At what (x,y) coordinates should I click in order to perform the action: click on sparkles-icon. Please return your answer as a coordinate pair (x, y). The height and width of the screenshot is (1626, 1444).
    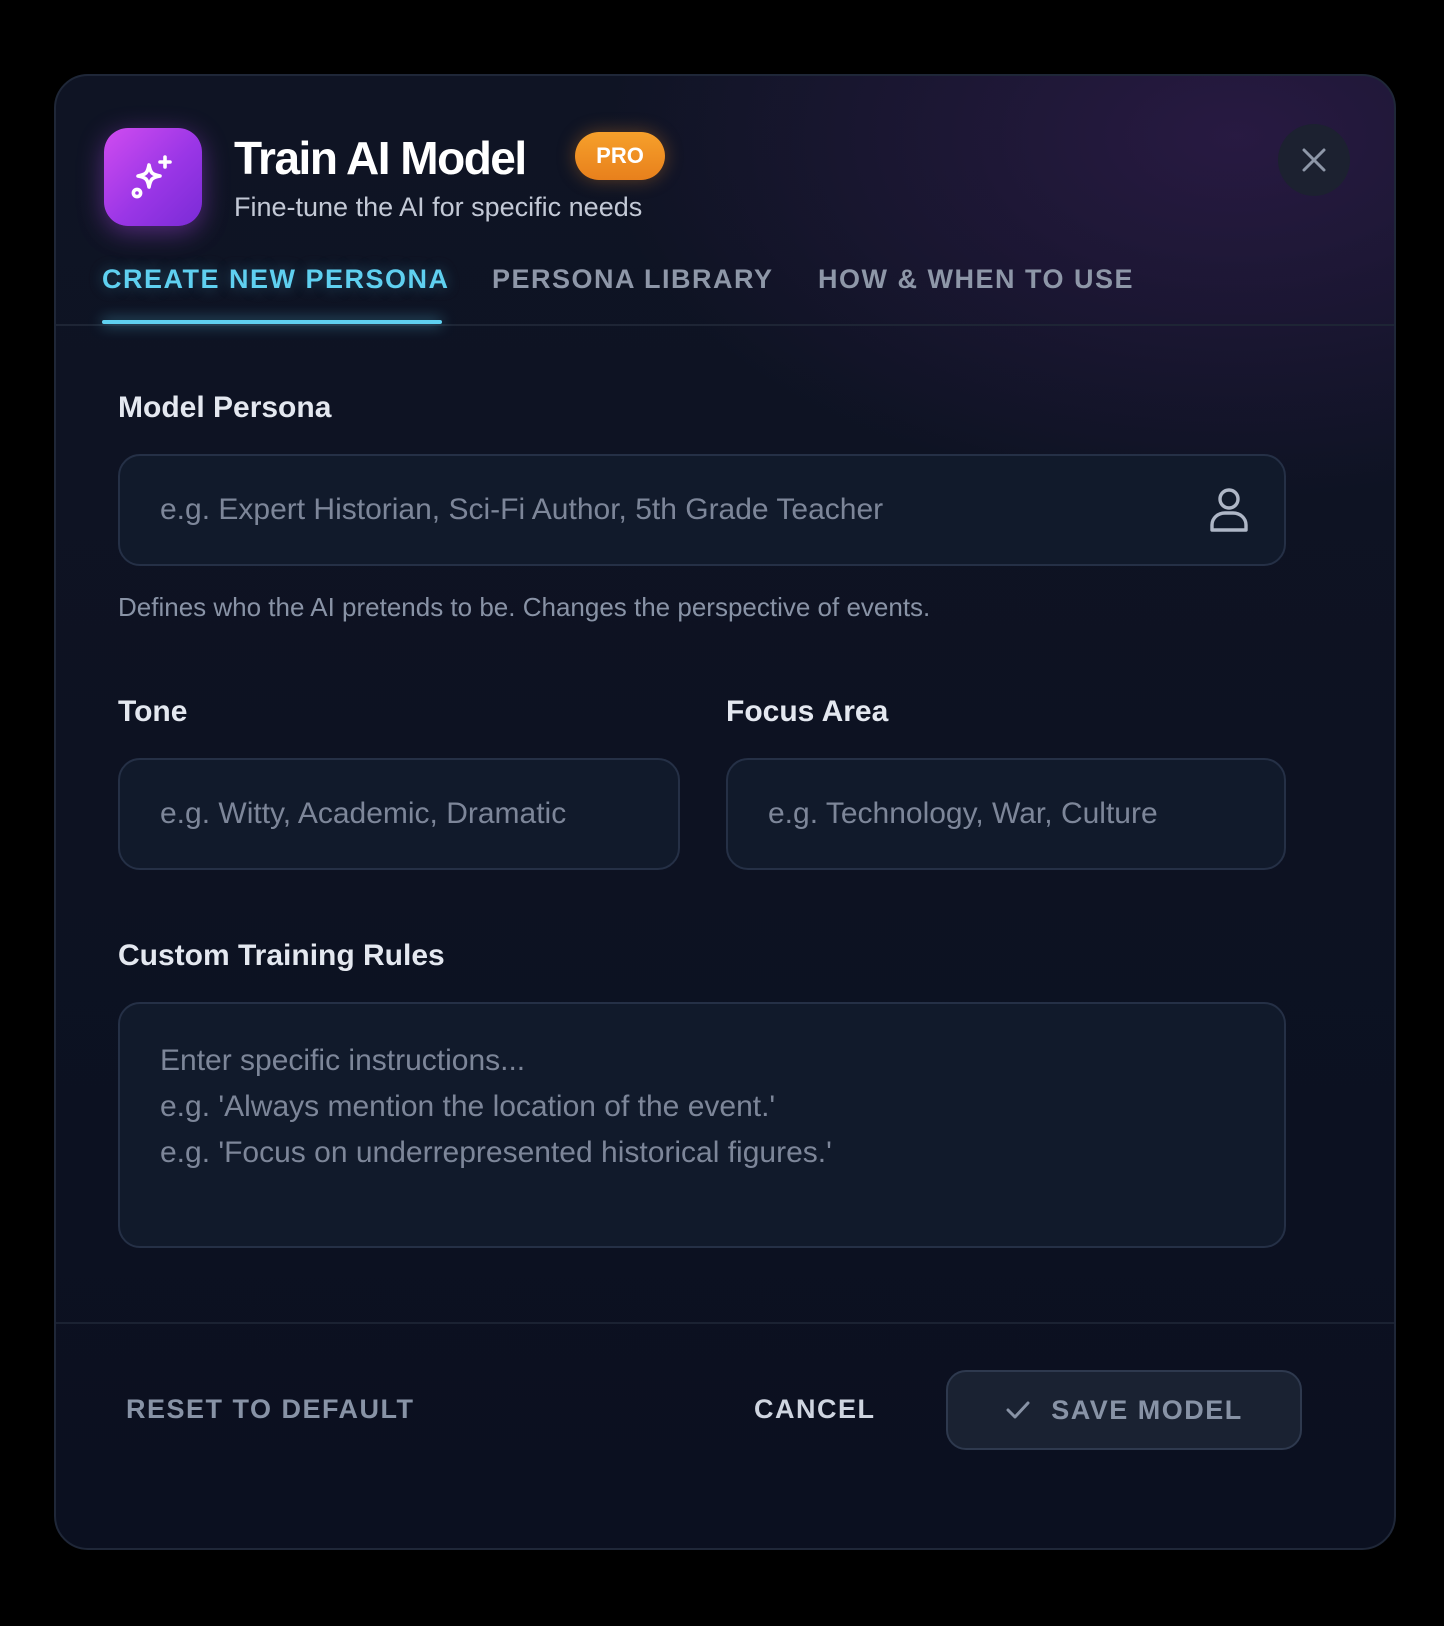
    Looking at the image, I should click on (153, 177).